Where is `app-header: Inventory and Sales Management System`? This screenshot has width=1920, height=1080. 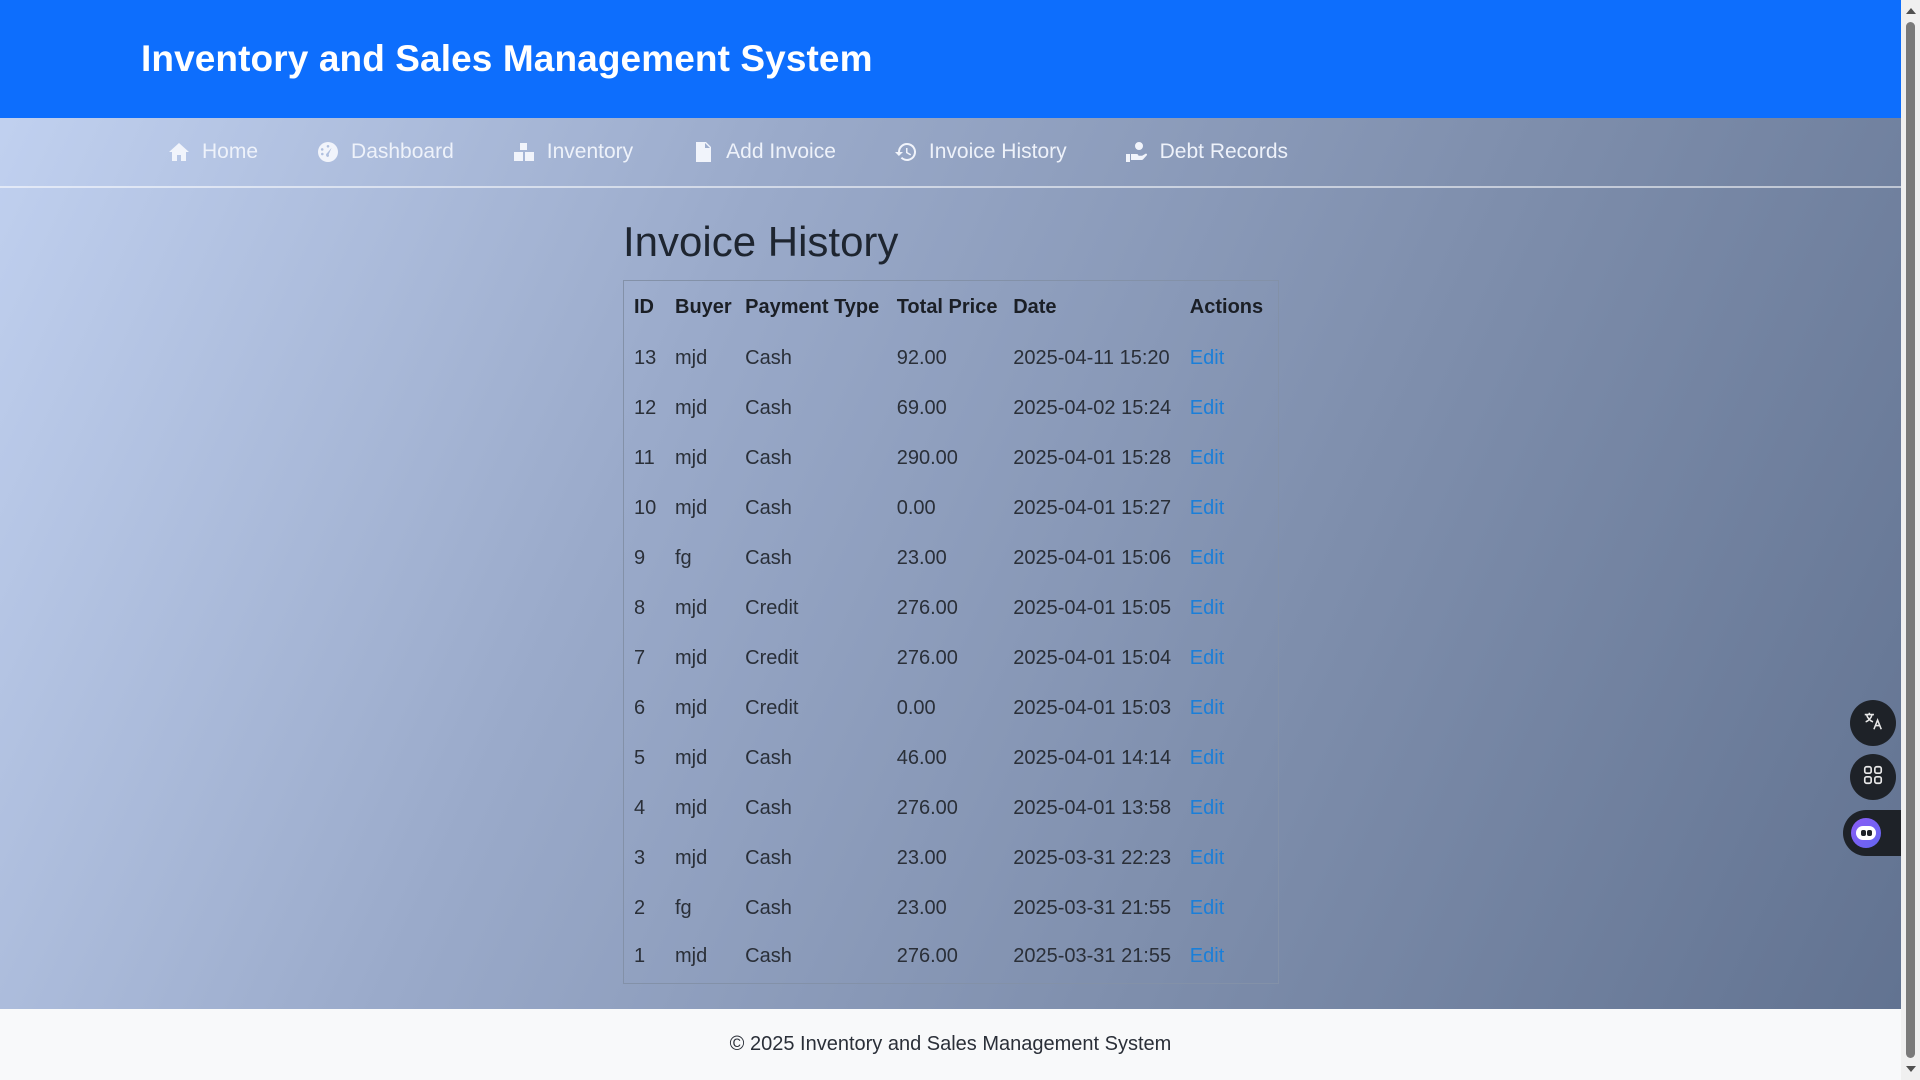
app-header: Inventory and Sales Management System is located at coordinates (950, 59).